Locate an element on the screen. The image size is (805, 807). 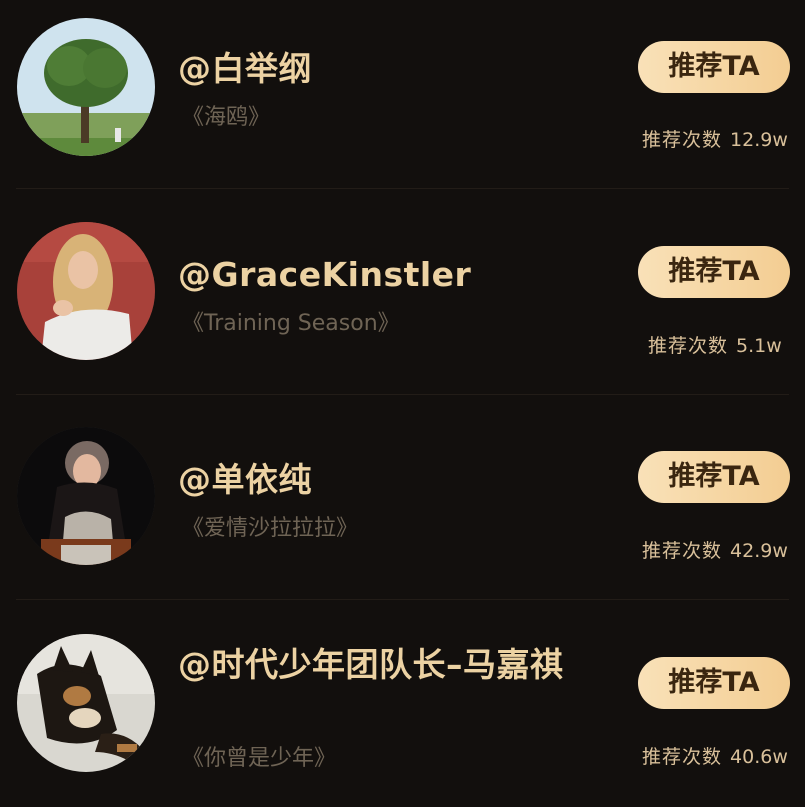
count-value: 12.9w is located at coordinates (759, 140).